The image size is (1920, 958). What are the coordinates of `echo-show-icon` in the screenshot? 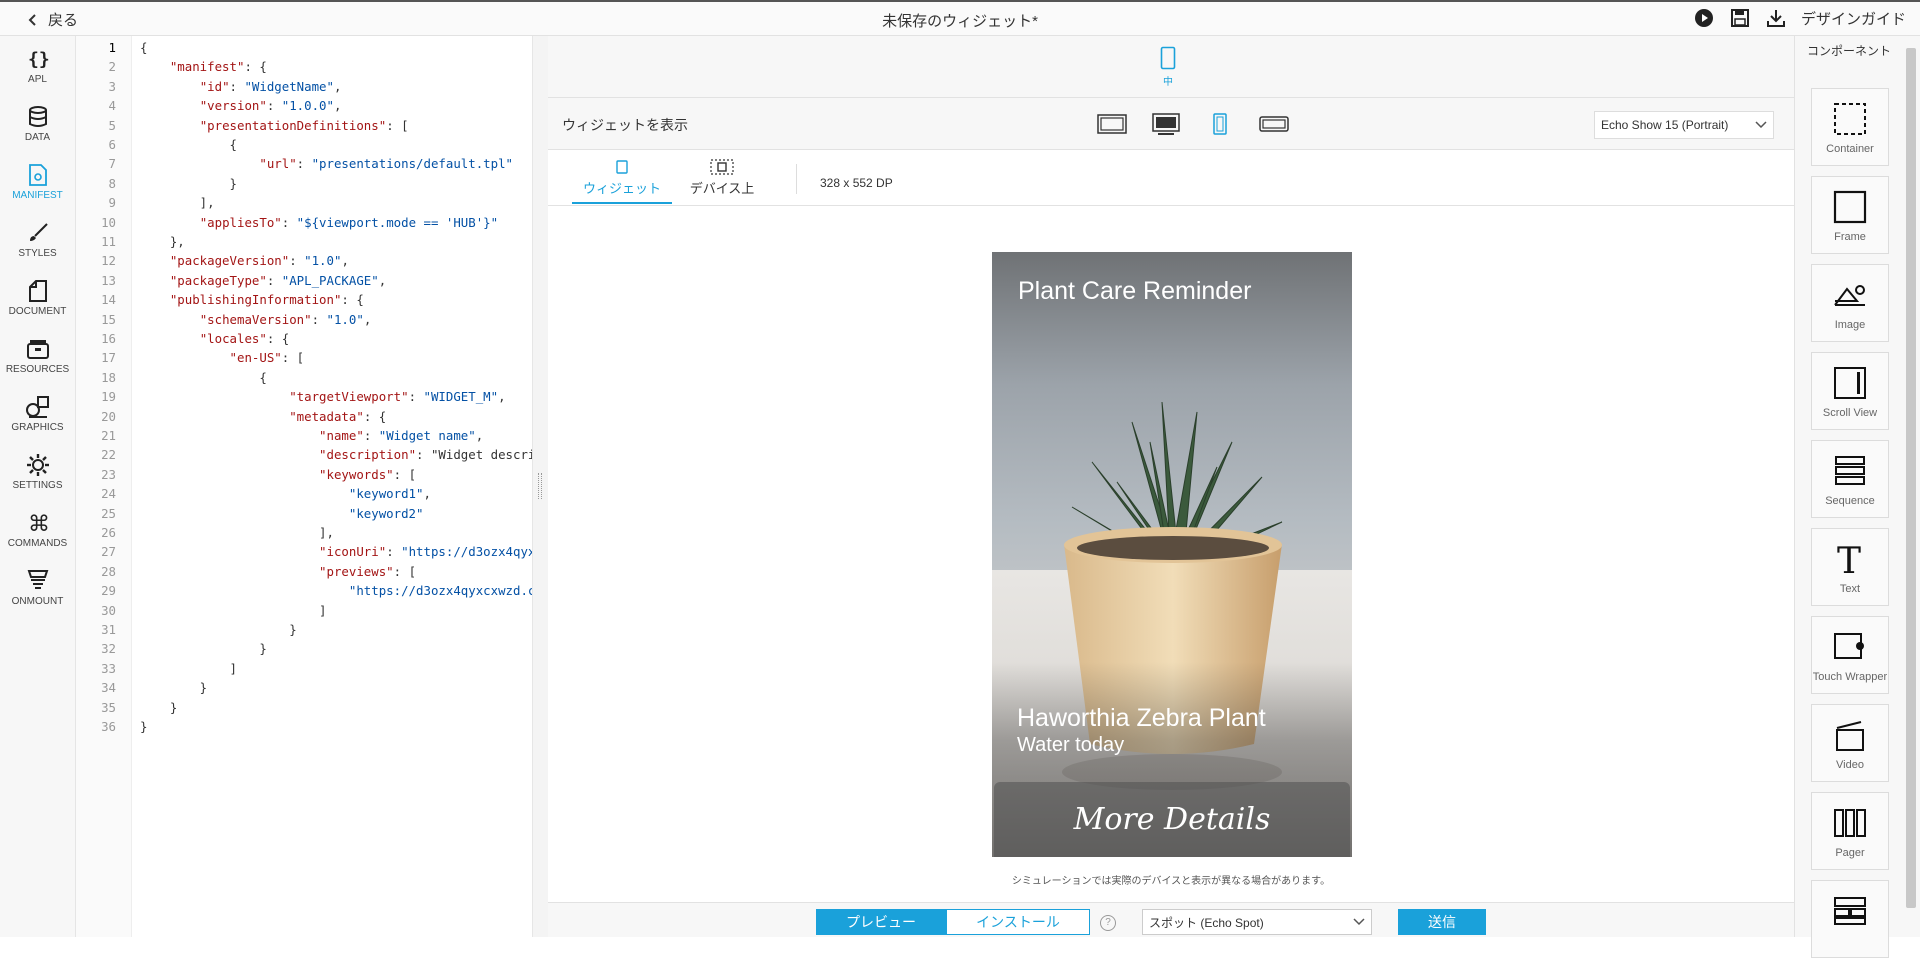 It's located at (1166, 124).